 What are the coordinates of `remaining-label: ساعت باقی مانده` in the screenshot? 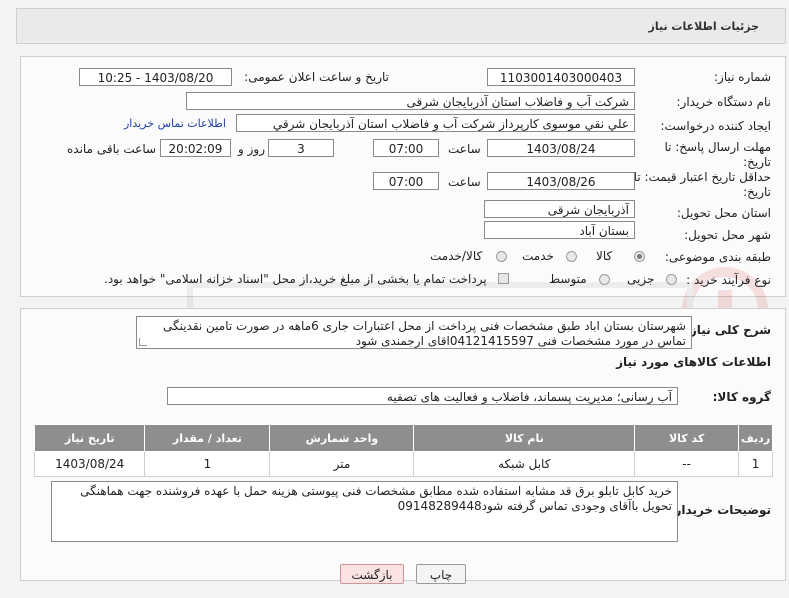 It's located at (112, 149).